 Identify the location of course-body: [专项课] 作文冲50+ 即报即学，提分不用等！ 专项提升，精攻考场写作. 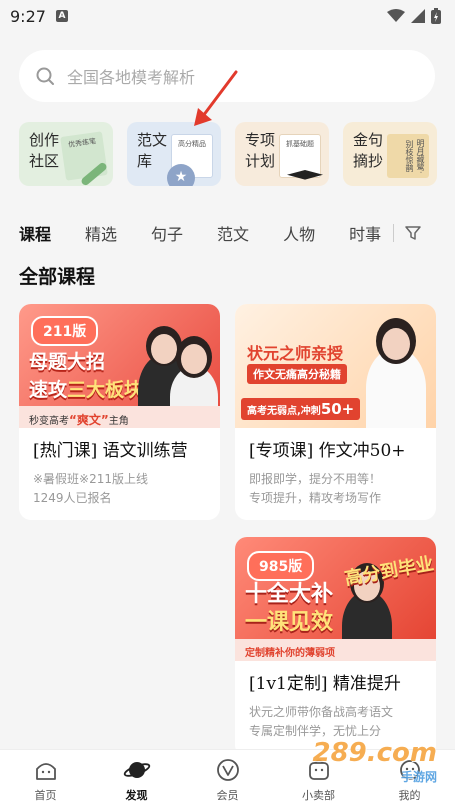
(335, 474).